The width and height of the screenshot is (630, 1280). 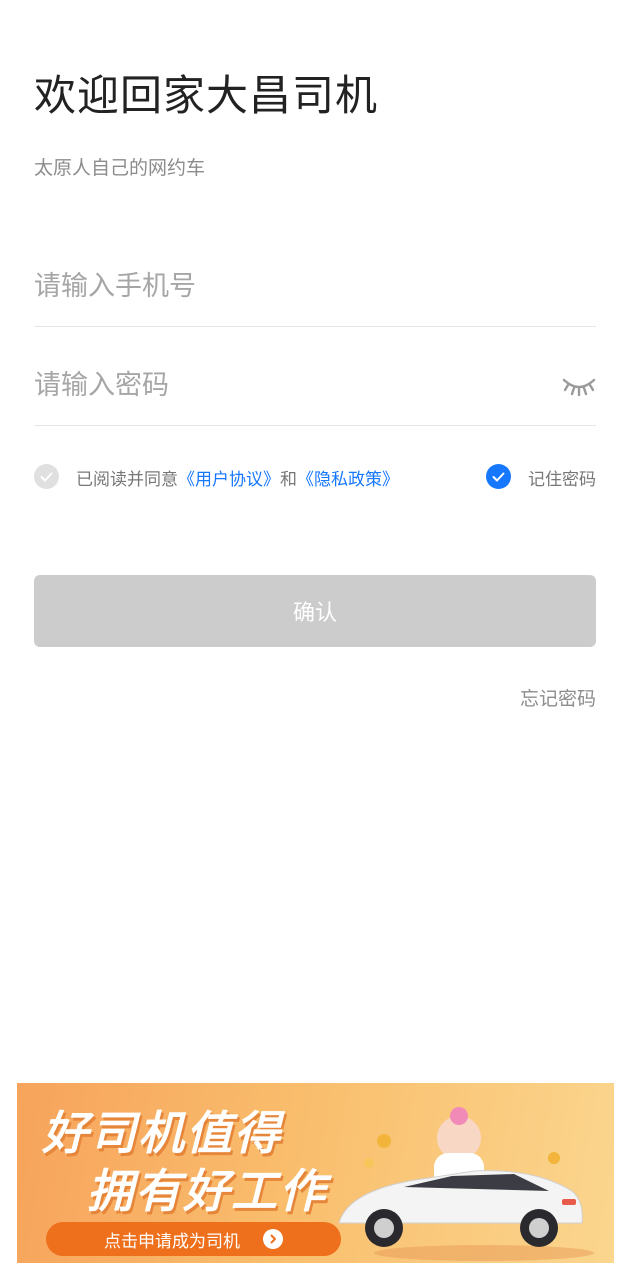 What do you see at coordinates (562, 477) in the screenshot?
I see `remember-password-label: 记住密码` at bounding box center [562, 477].